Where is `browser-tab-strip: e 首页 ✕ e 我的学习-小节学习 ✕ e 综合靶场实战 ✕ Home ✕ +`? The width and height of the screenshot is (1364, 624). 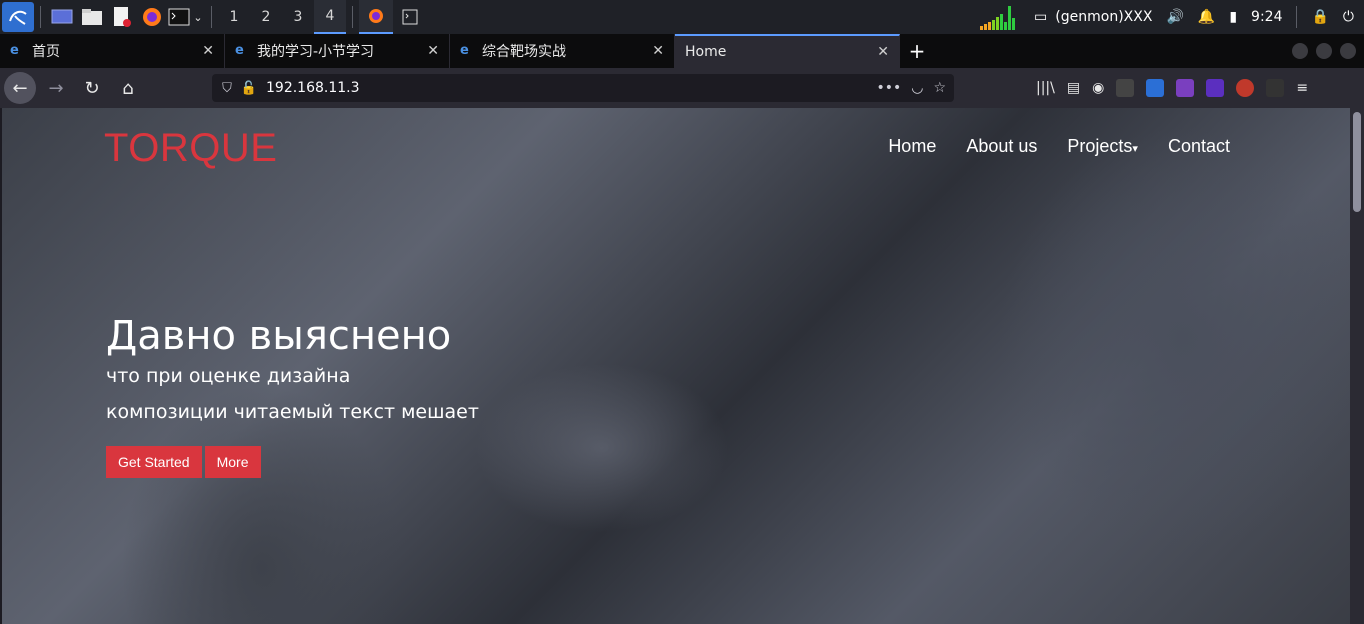 browser-tab-strip: e 首页 ✕ e 我的学习-小节学习 ✕ e 综合靶场实战 ✕ Home ✕ + is located at coordinates (682, 51).